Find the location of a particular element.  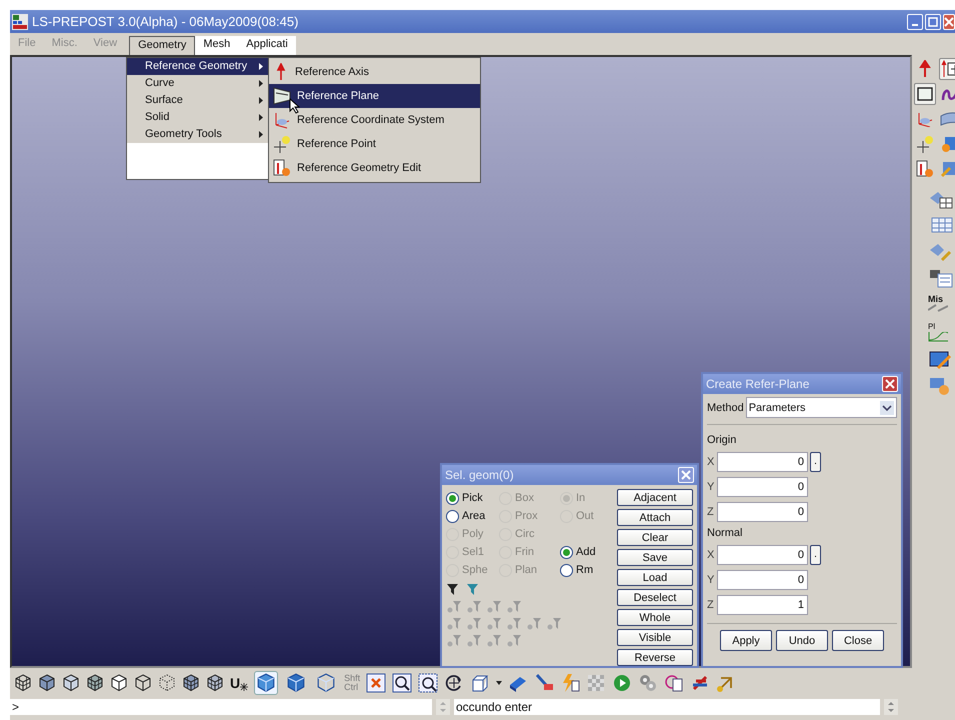

zoom-icon is located at coordinates (402, 682).